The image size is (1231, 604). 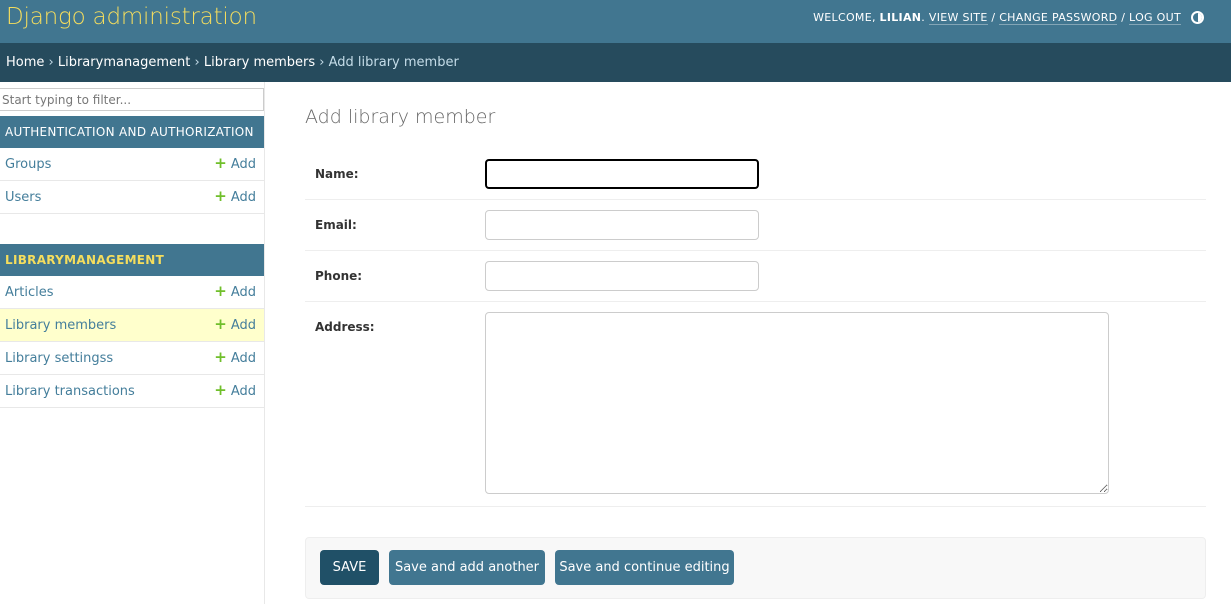 What do you see at coordinates (1058, 18) in the screenshot?
I see `change-password-link: CHANGE PASSWORD` at bounding box center [1058, 18].